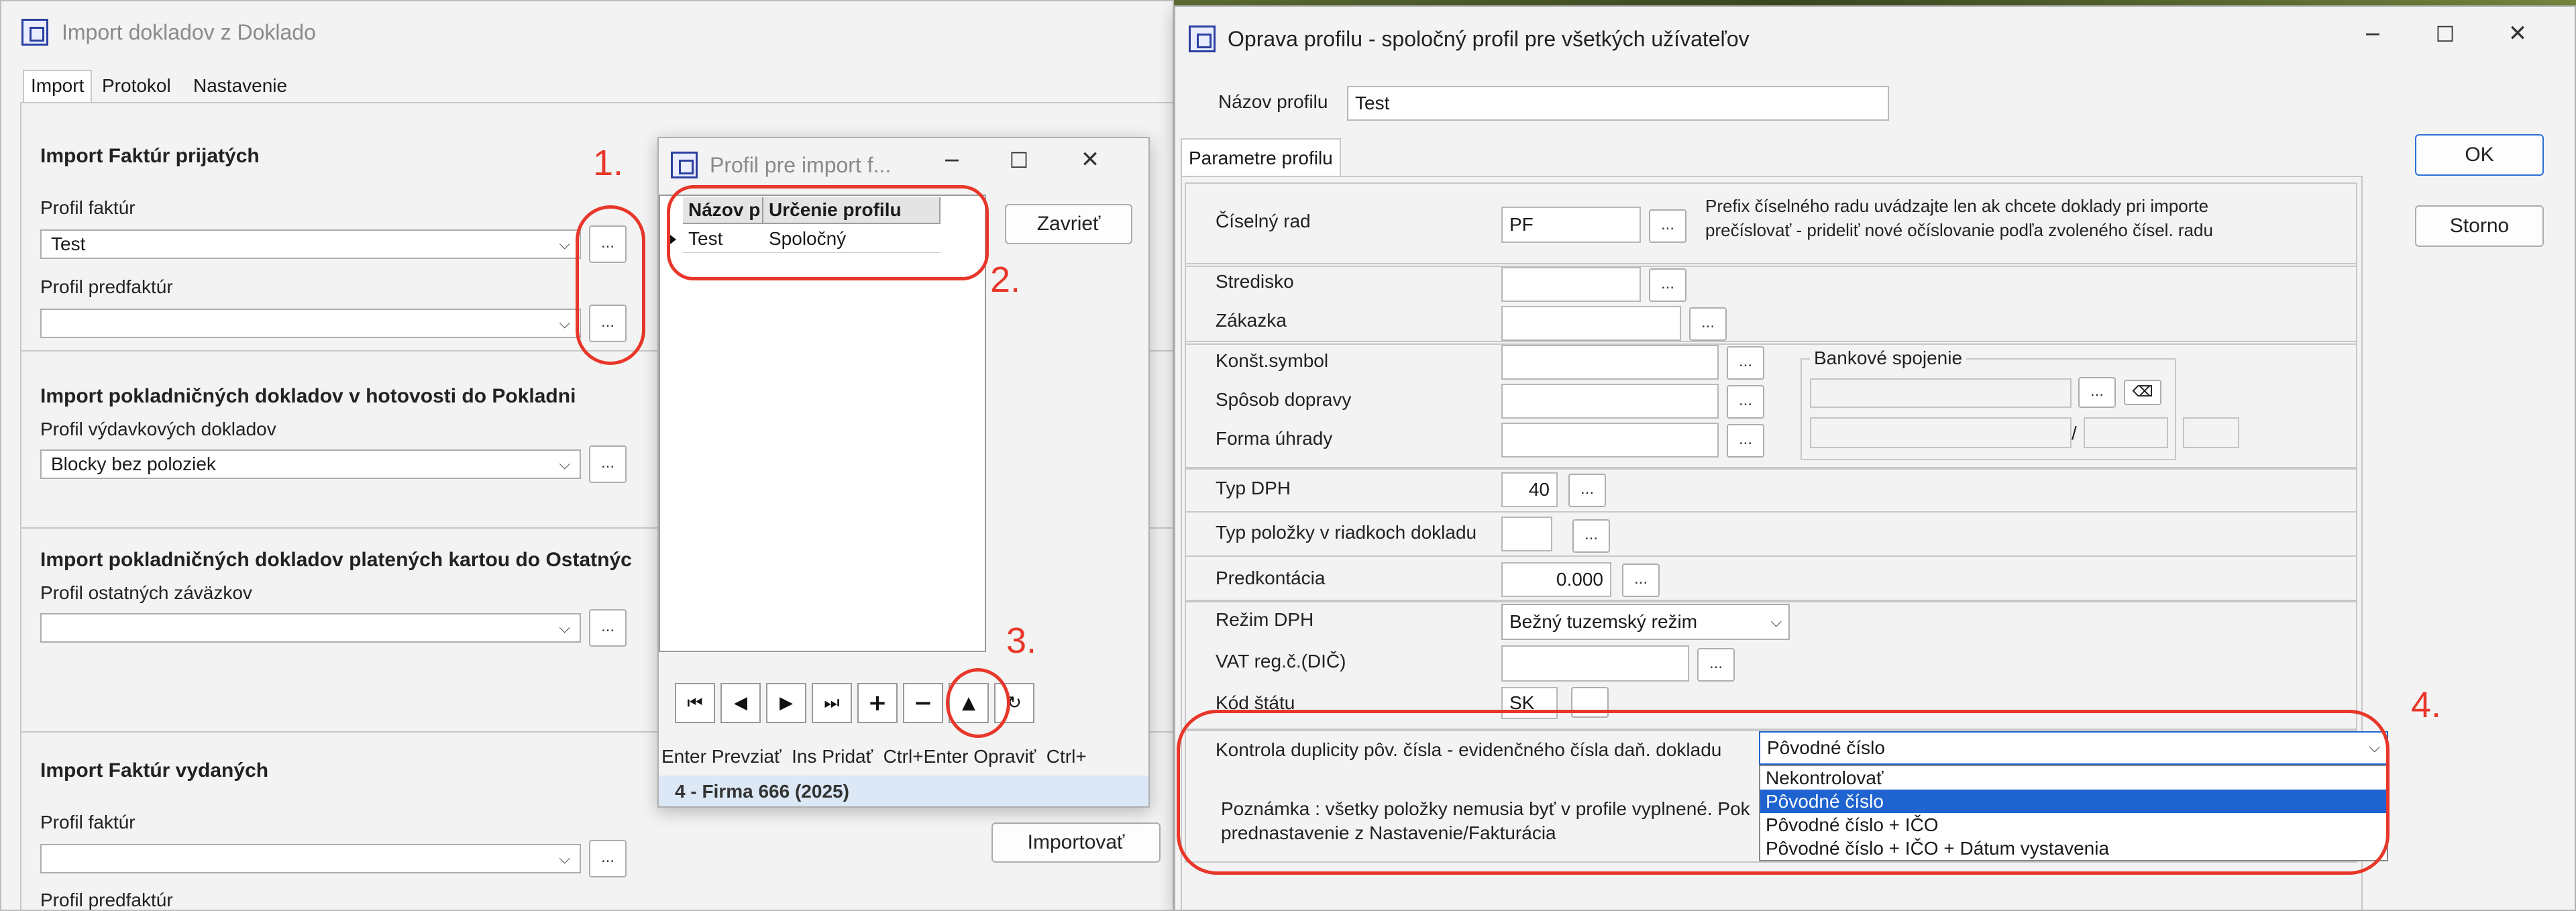 Image resolution: width=2576 pixels, height=911 pixels. I want to click on bankove-cislo-input, so click(1941, 432).